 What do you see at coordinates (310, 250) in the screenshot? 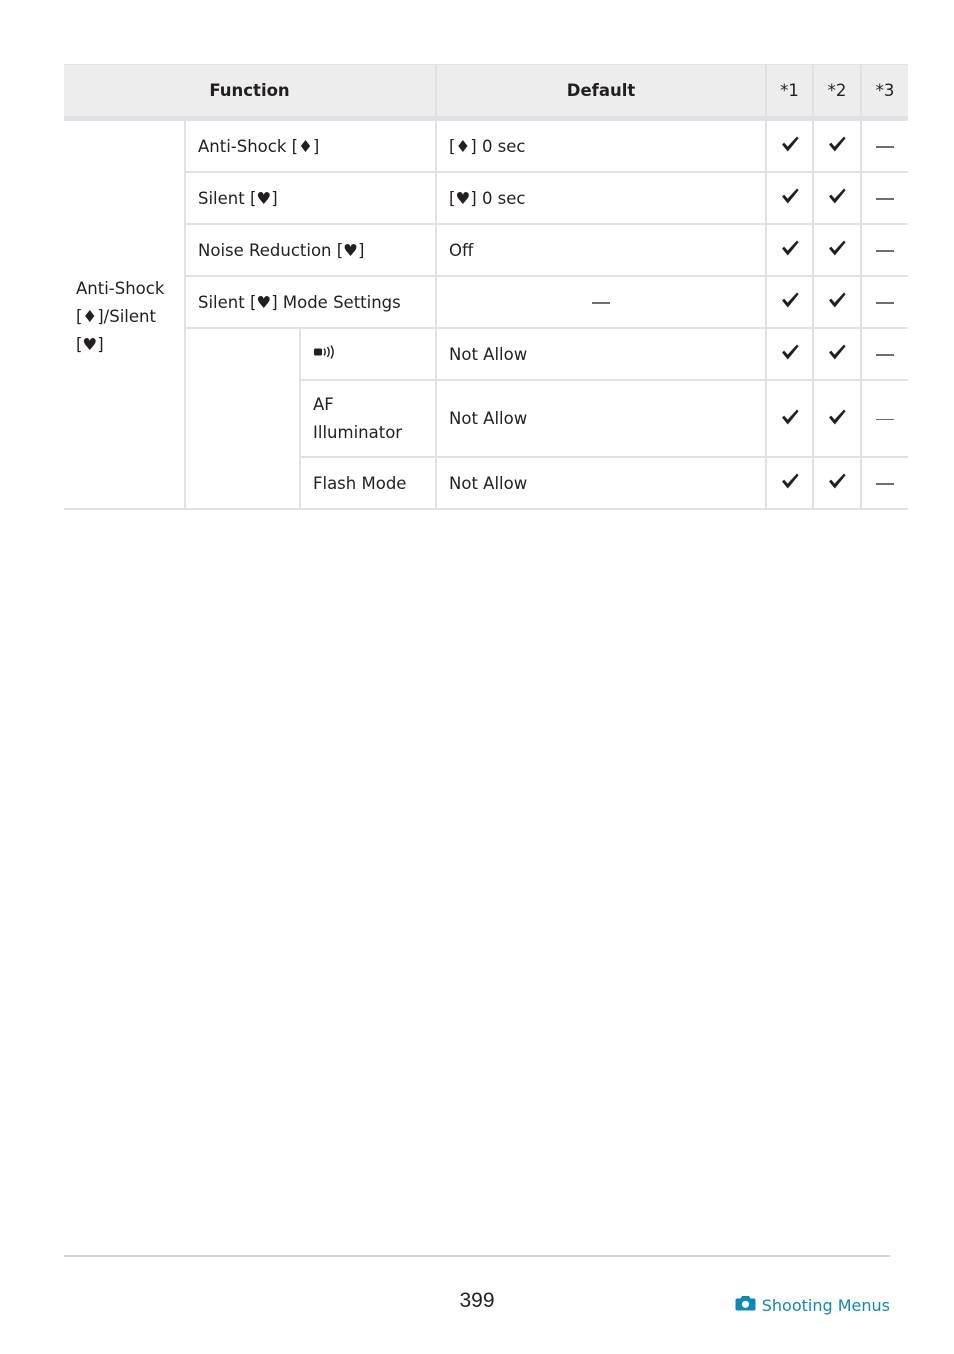
I see `function-cell: Noise Reduction [♥]` at bounding box center [310, 250].